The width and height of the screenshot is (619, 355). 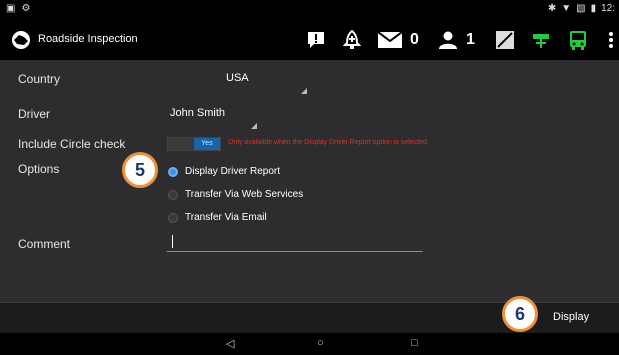 I want to click on navigation-bar: ◁ ○ □, so click(x=309, y=344).